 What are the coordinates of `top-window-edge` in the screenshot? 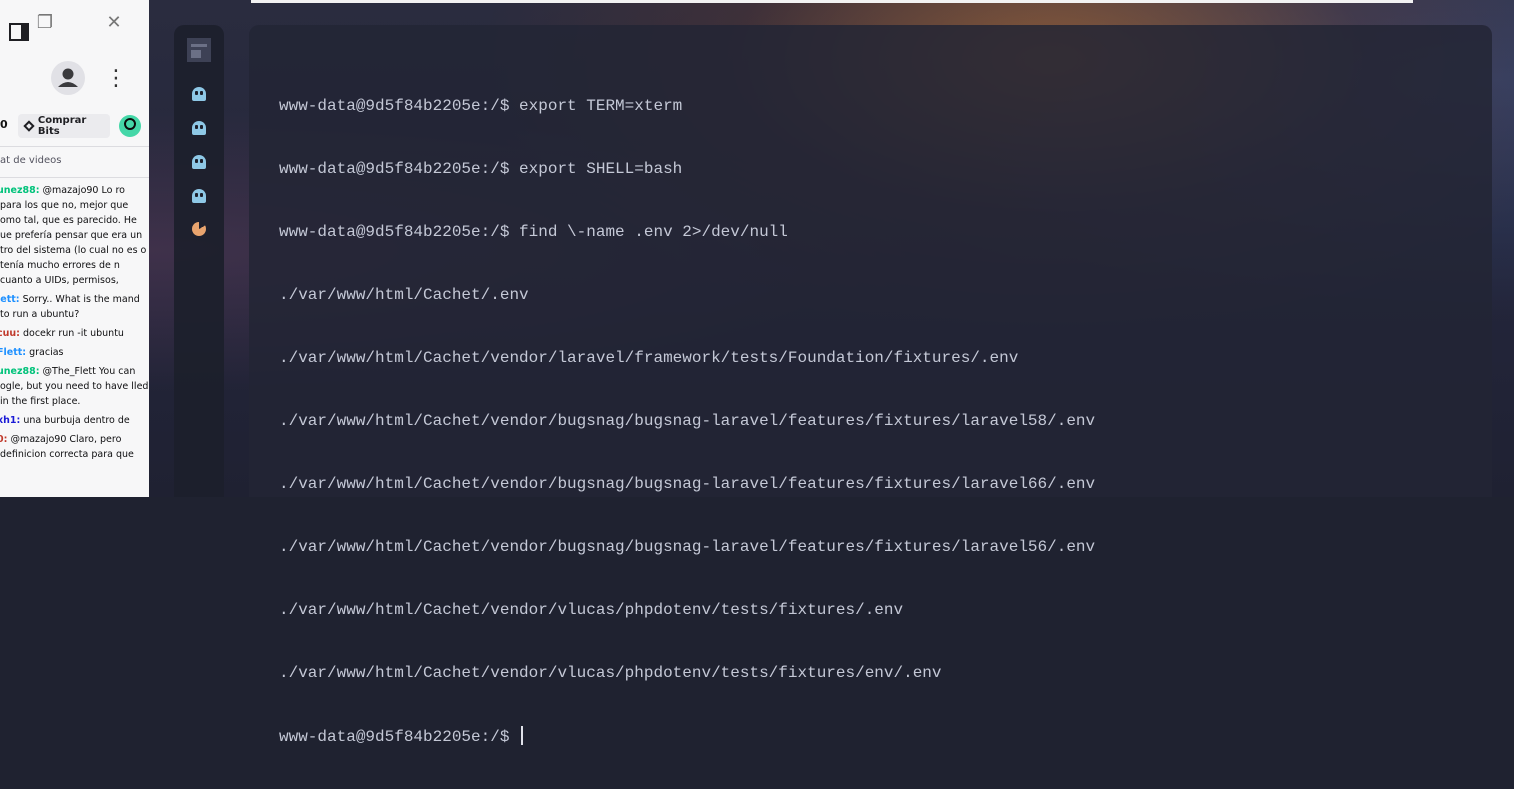 It's located at (832, 1).